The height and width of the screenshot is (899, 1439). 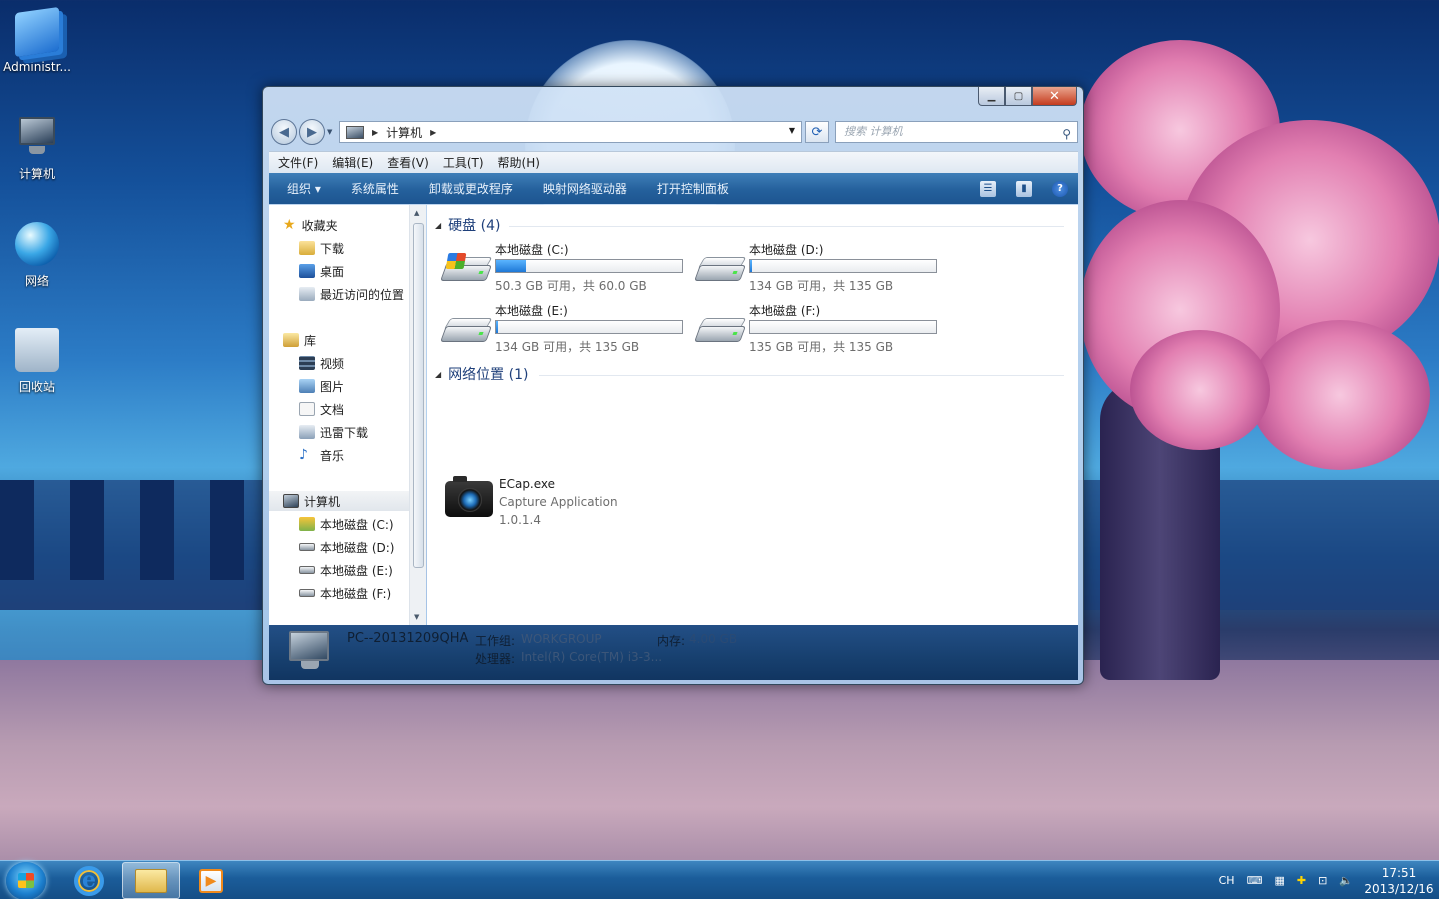 What do you see at coordinates (792, 130) in the screenshot?
I see `address-dropdown-icon: ▼` at bounding box center [792, 130].